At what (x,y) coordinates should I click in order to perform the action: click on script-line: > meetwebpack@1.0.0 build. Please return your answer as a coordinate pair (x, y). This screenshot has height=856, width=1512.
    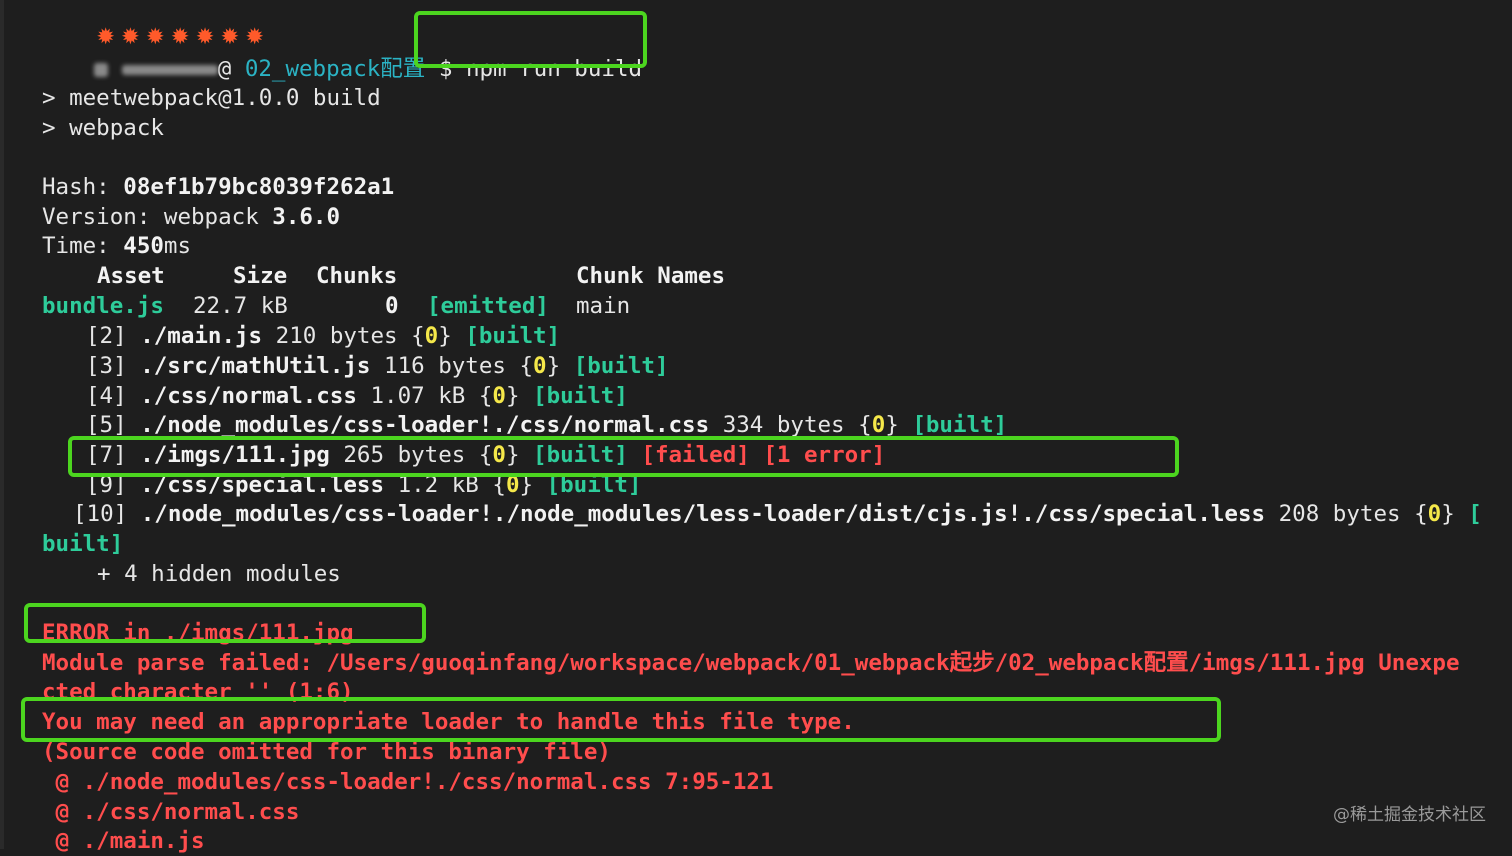
    Looking at the image, I should click on (211, 98).